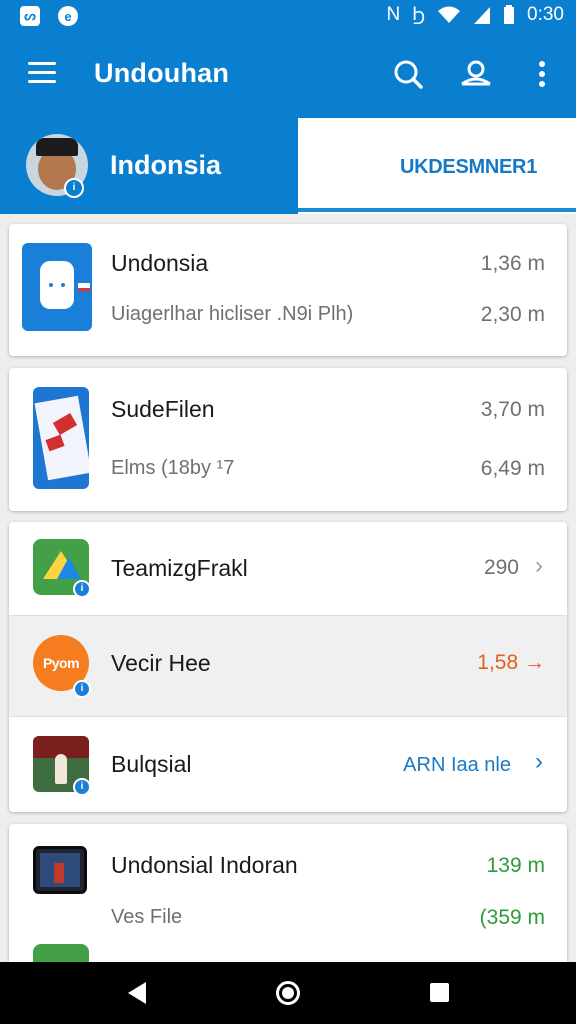 This screenshot has height=1024, width=576. What do you see at coordinates (419, 14) in the screenshot?
I see `data-icon: Ϧ` at bounding box center [419, 14].